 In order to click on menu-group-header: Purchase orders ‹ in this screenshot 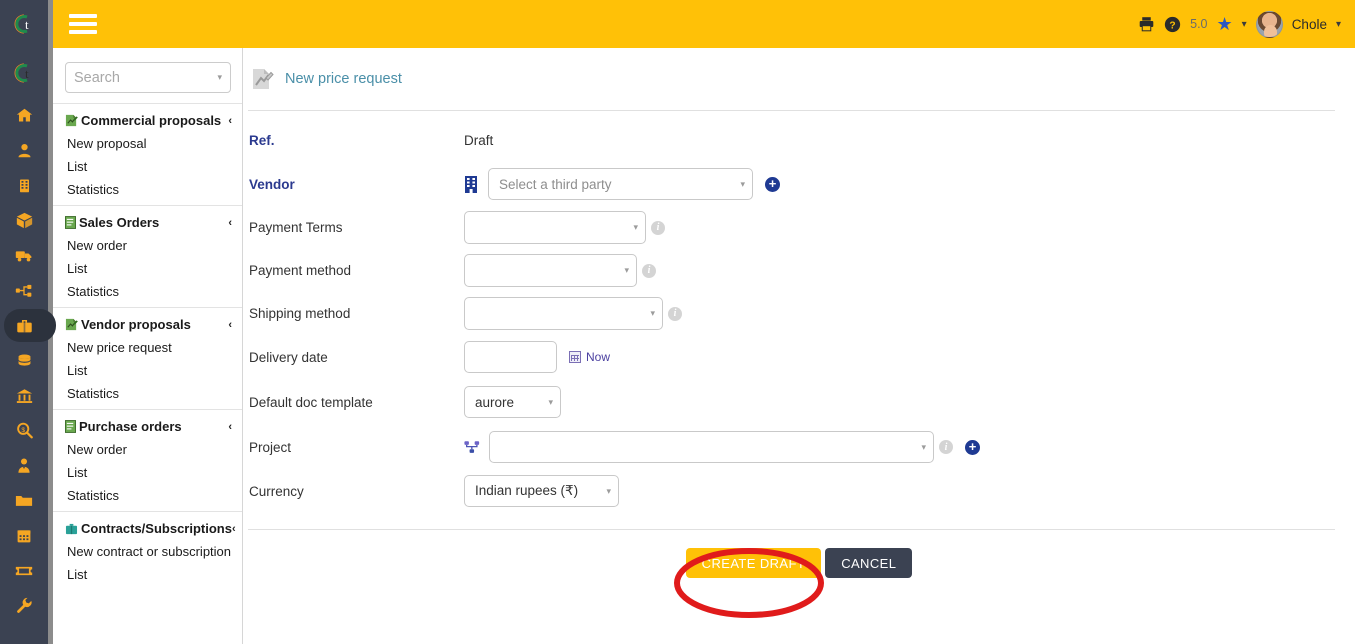, I will do `click(147, 426)`.